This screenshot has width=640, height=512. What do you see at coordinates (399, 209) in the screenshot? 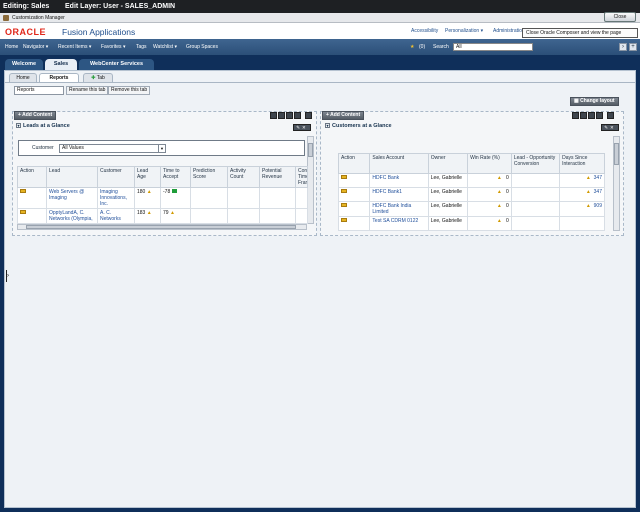
I see `sales-account-link: HDFC Bank India Limited` at bounding box center [399, 209].